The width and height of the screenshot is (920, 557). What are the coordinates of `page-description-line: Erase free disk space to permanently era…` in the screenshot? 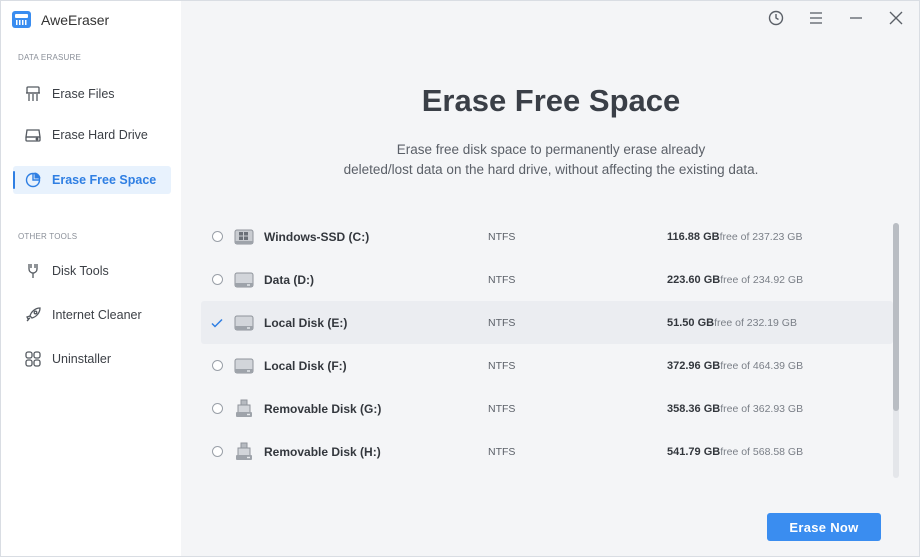 It's located at (551, 149).